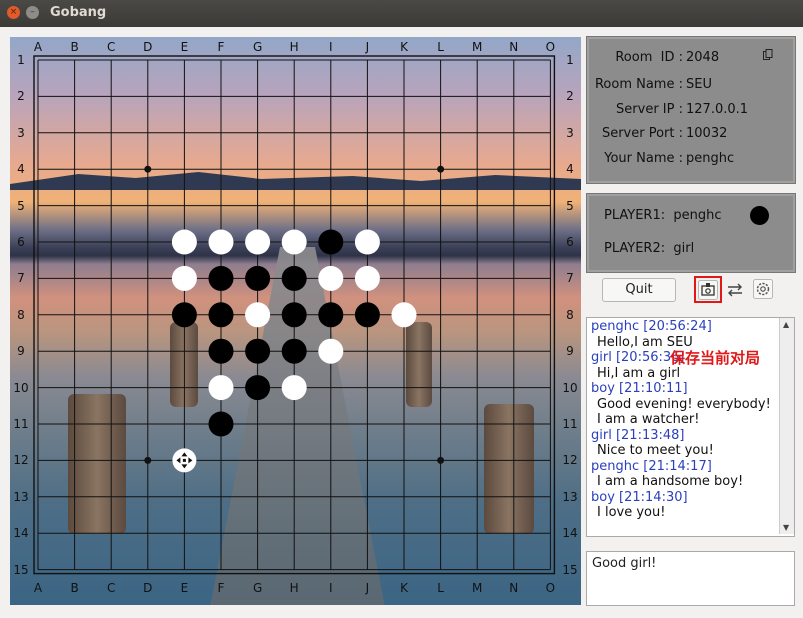 The width and height of the screenshot is (803, 618). I want to click on column-label-top: B, so click(74, 47).